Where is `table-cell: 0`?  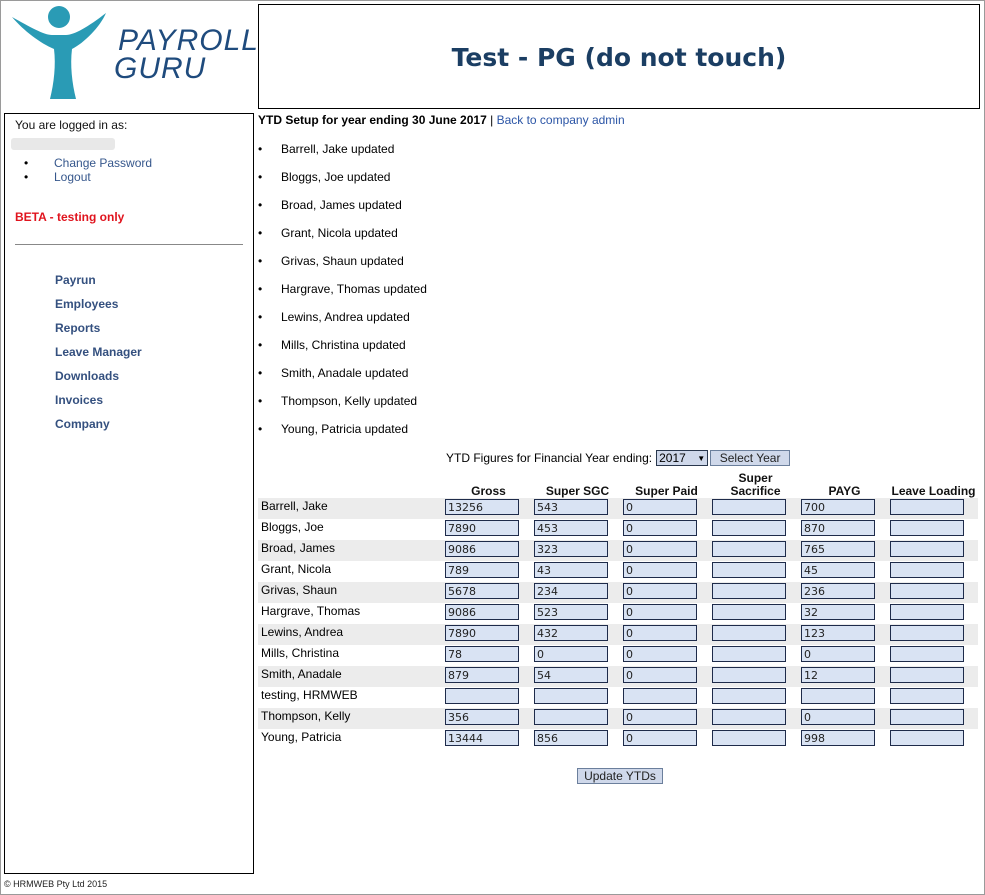
table-cell: 0 is located at coordinates (666, 634).